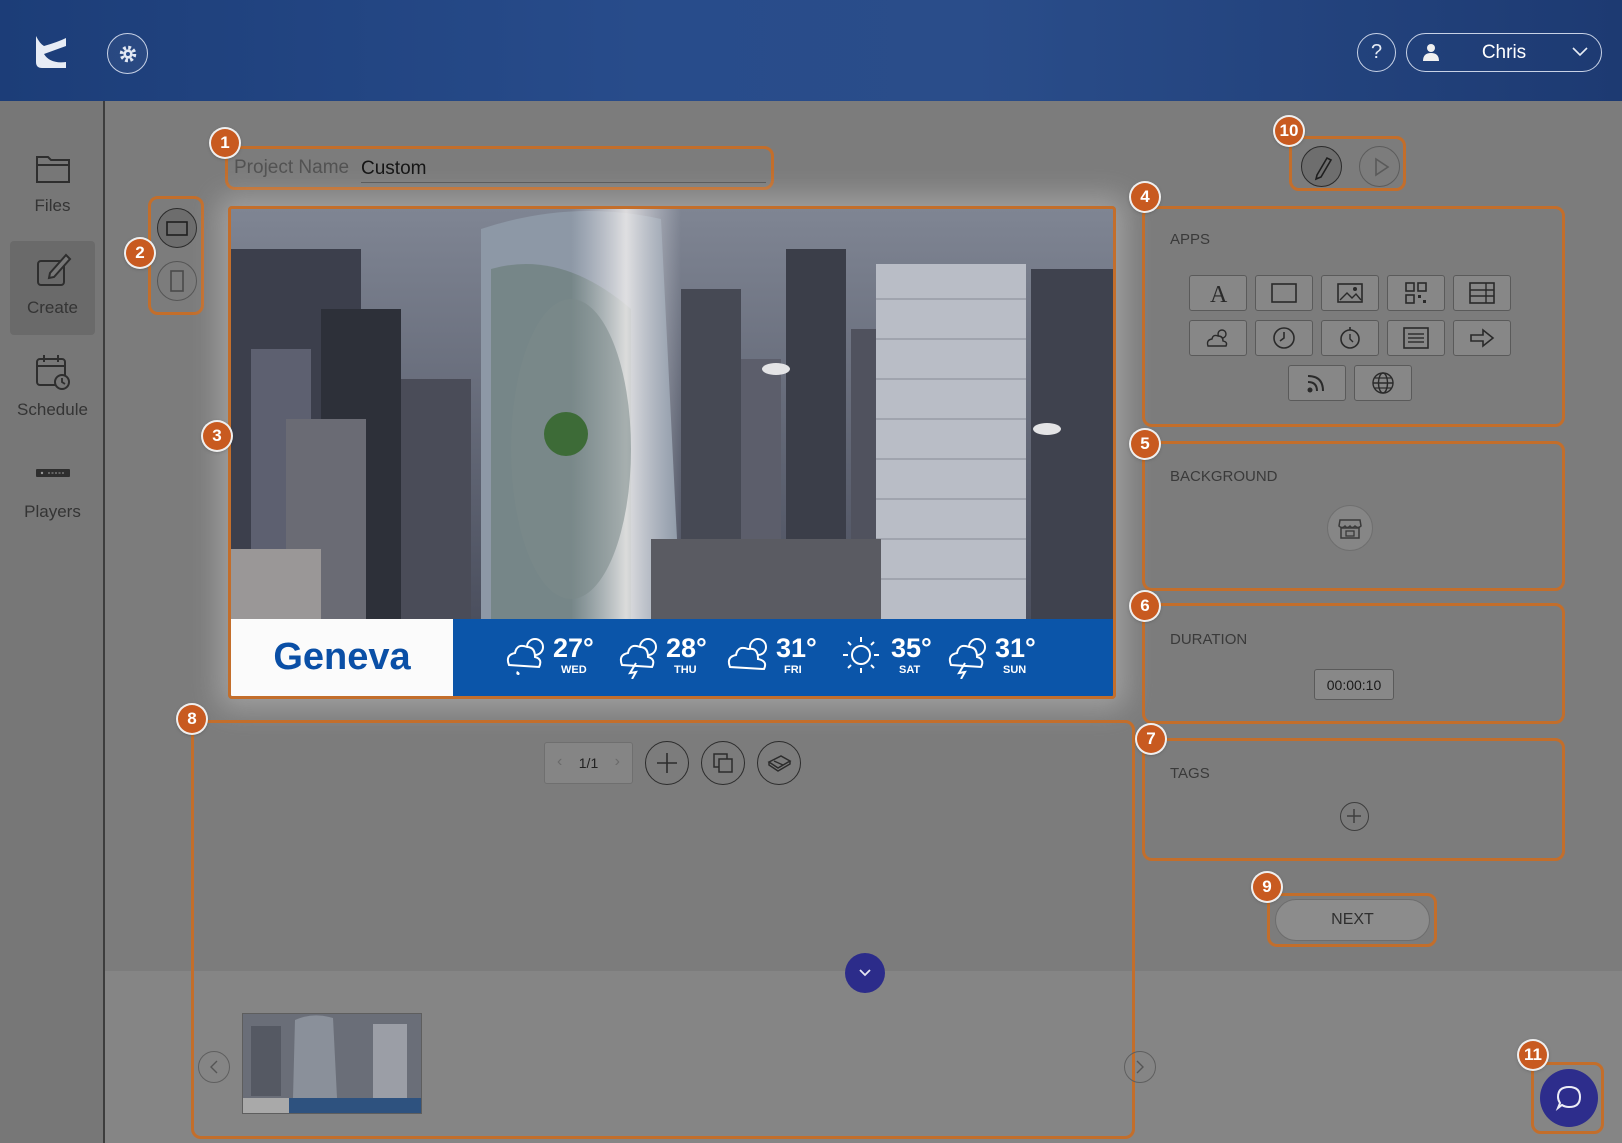 The image size is (1622, 1143). I want to click on project-name-group: Project Name, so click(499, 168).